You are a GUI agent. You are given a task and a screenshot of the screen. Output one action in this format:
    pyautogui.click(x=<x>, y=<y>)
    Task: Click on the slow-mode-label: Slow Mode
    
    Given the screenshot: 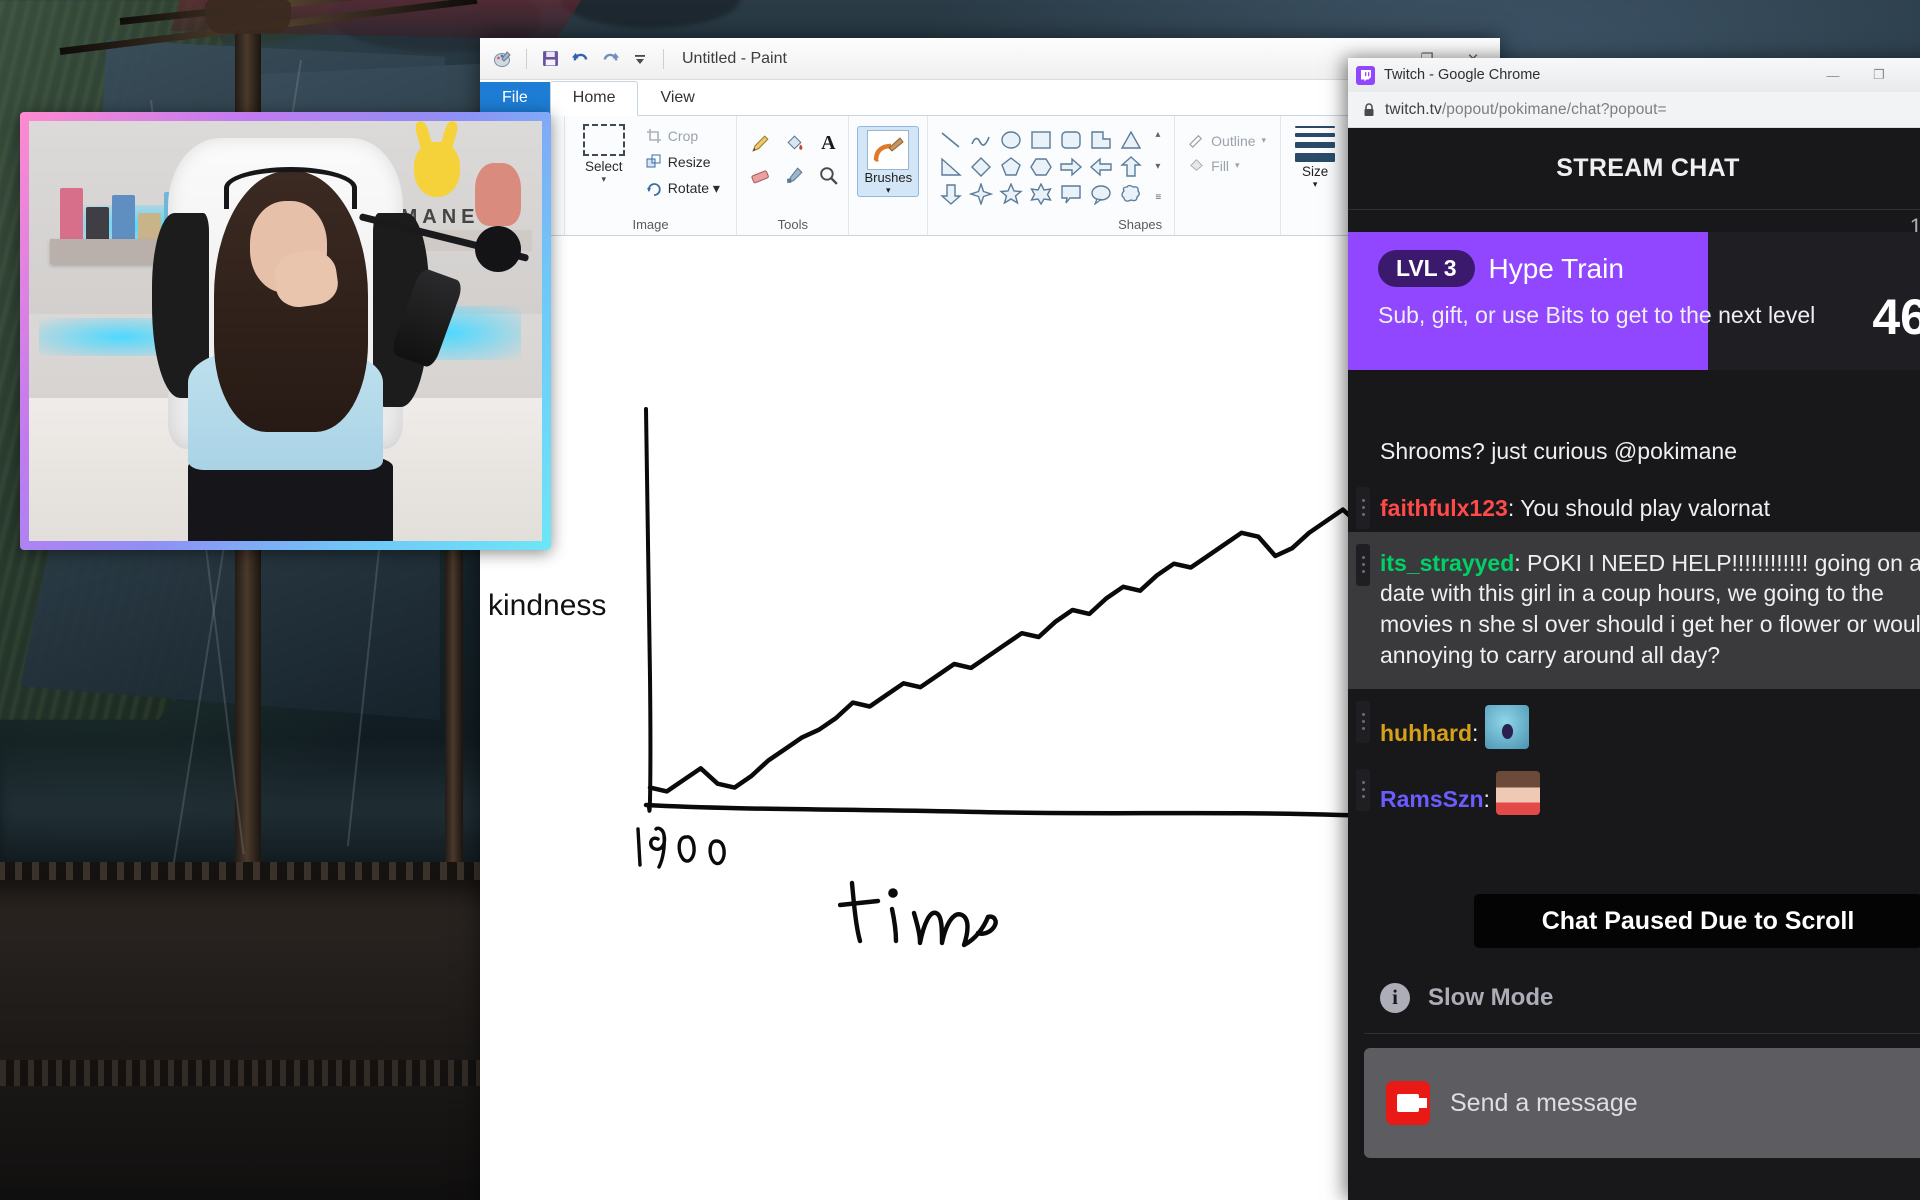 What is the action you would take?
    pyautogui.click(x=1491, y=997)
    